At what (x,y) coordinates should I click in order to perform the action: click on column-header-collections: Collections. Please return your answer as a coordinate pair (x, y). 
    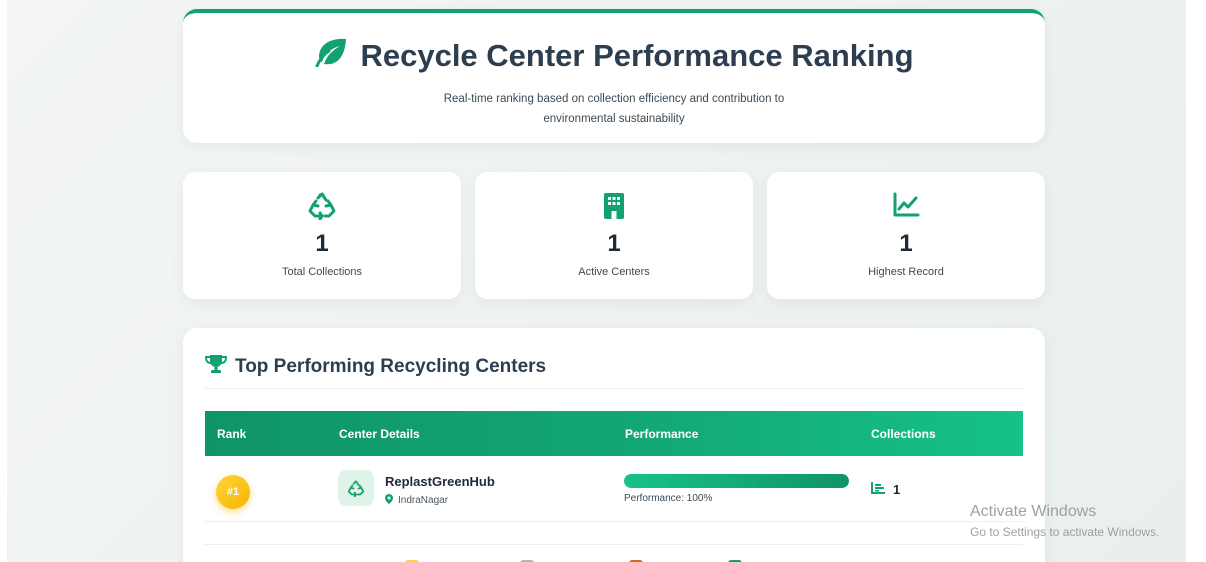
    Looking at the image, I should click on (903, 434).